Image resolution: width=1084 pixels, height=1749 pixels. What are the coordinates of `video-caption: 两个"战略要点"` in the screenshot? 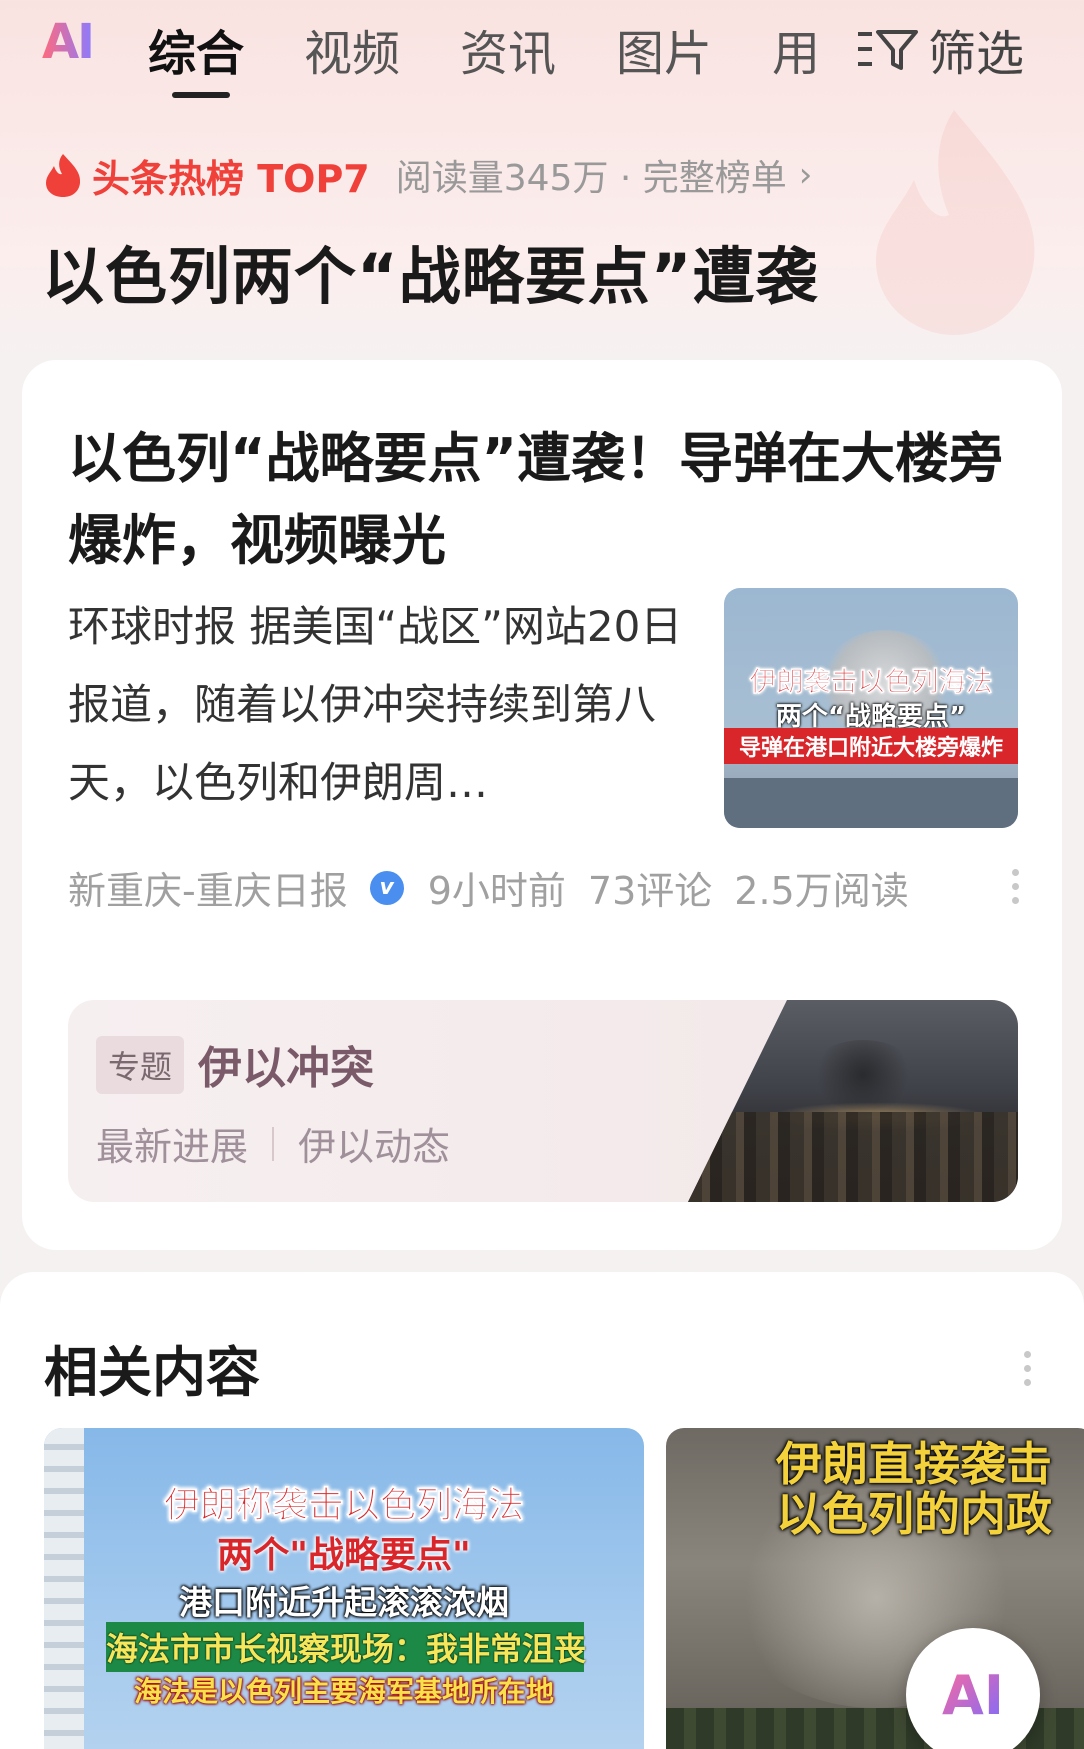 It's located at (344, 1555).